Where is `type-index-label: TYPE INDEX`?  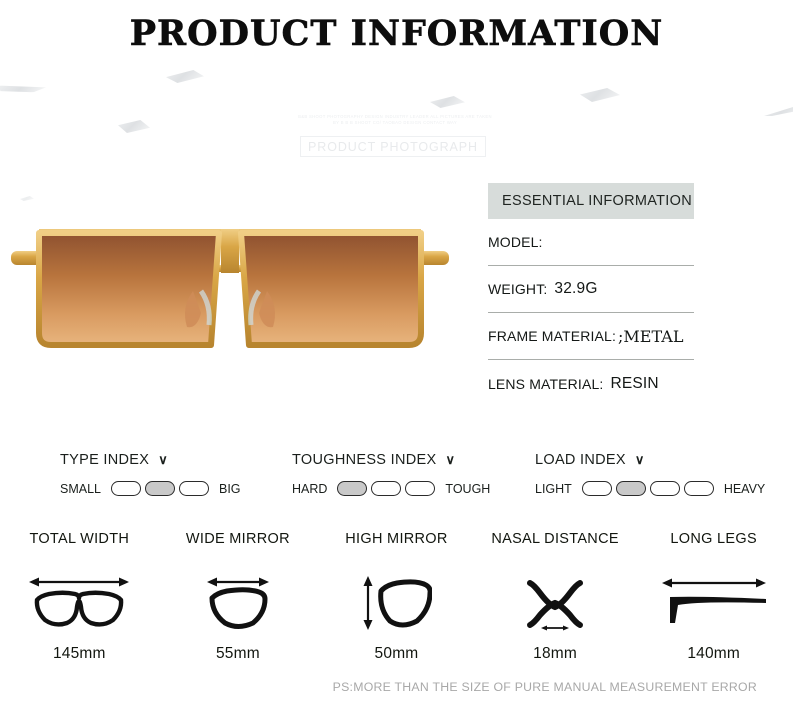 type-index-label: TYPE INDEX is located at coordinates (105, 460).